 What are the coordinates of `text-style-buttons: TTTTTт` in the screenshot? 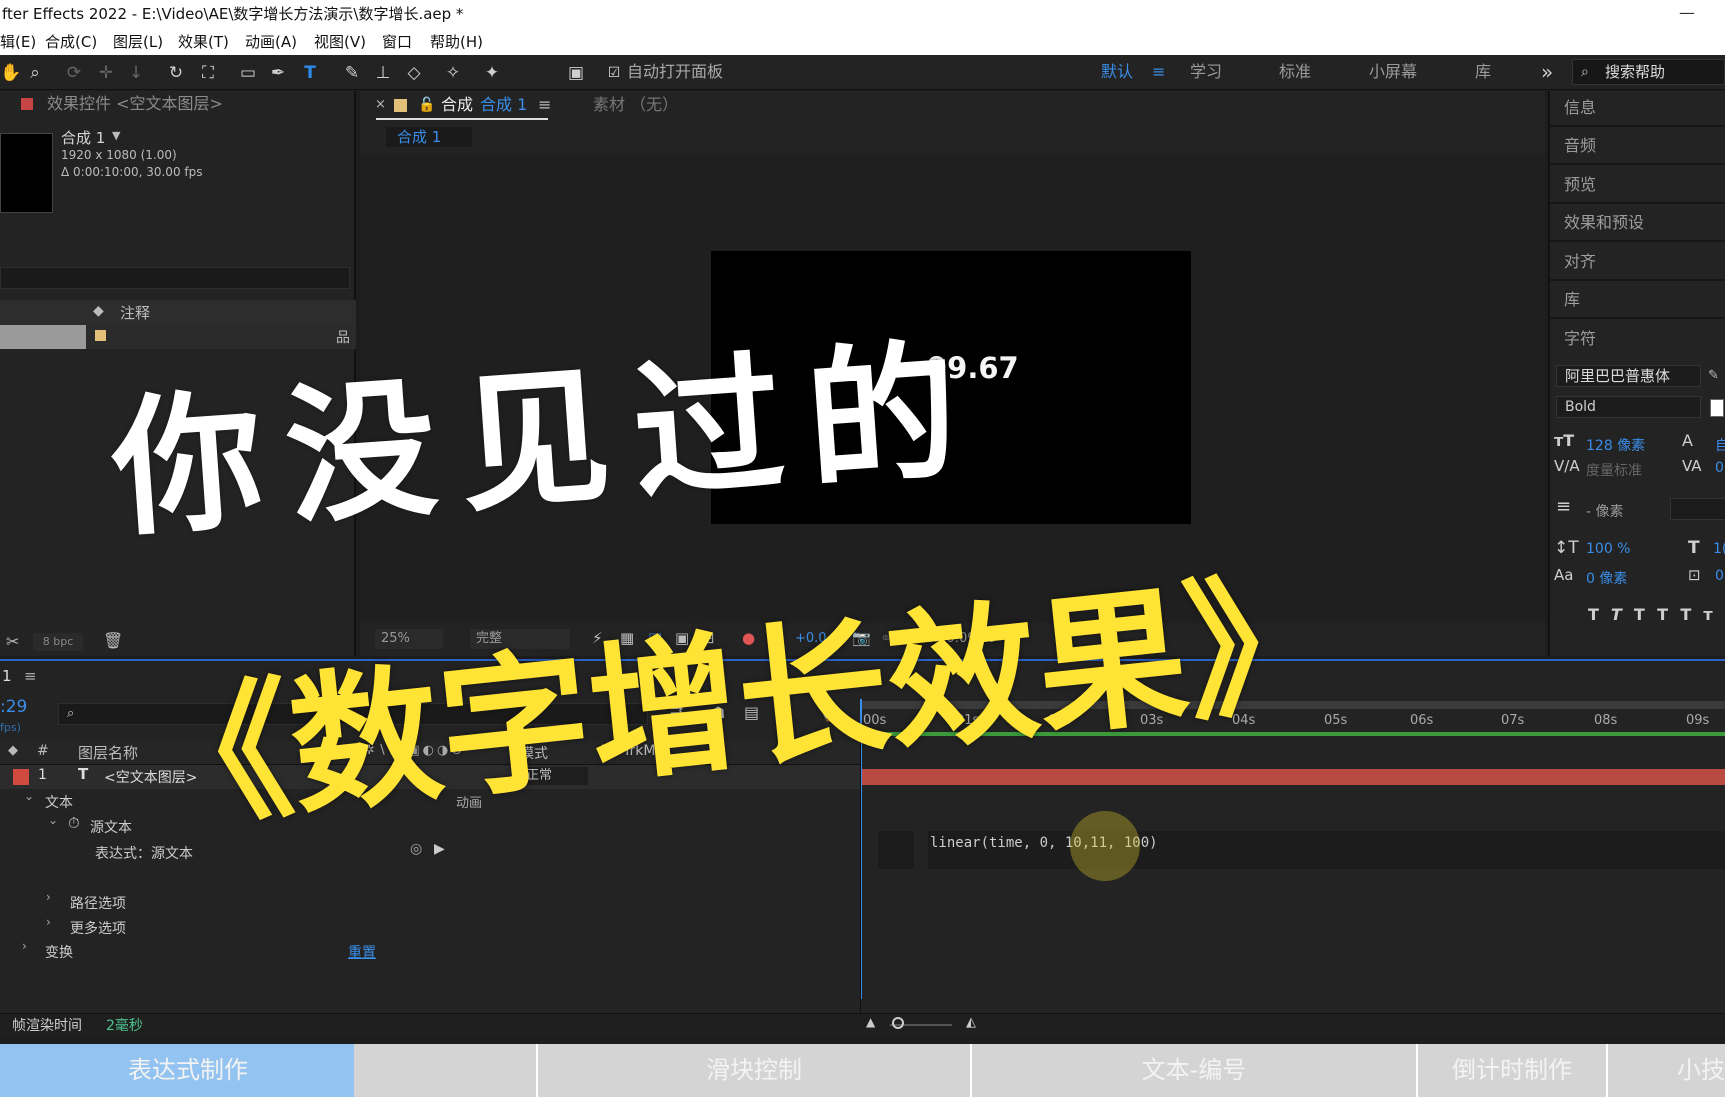 It's located at (1656, 614).